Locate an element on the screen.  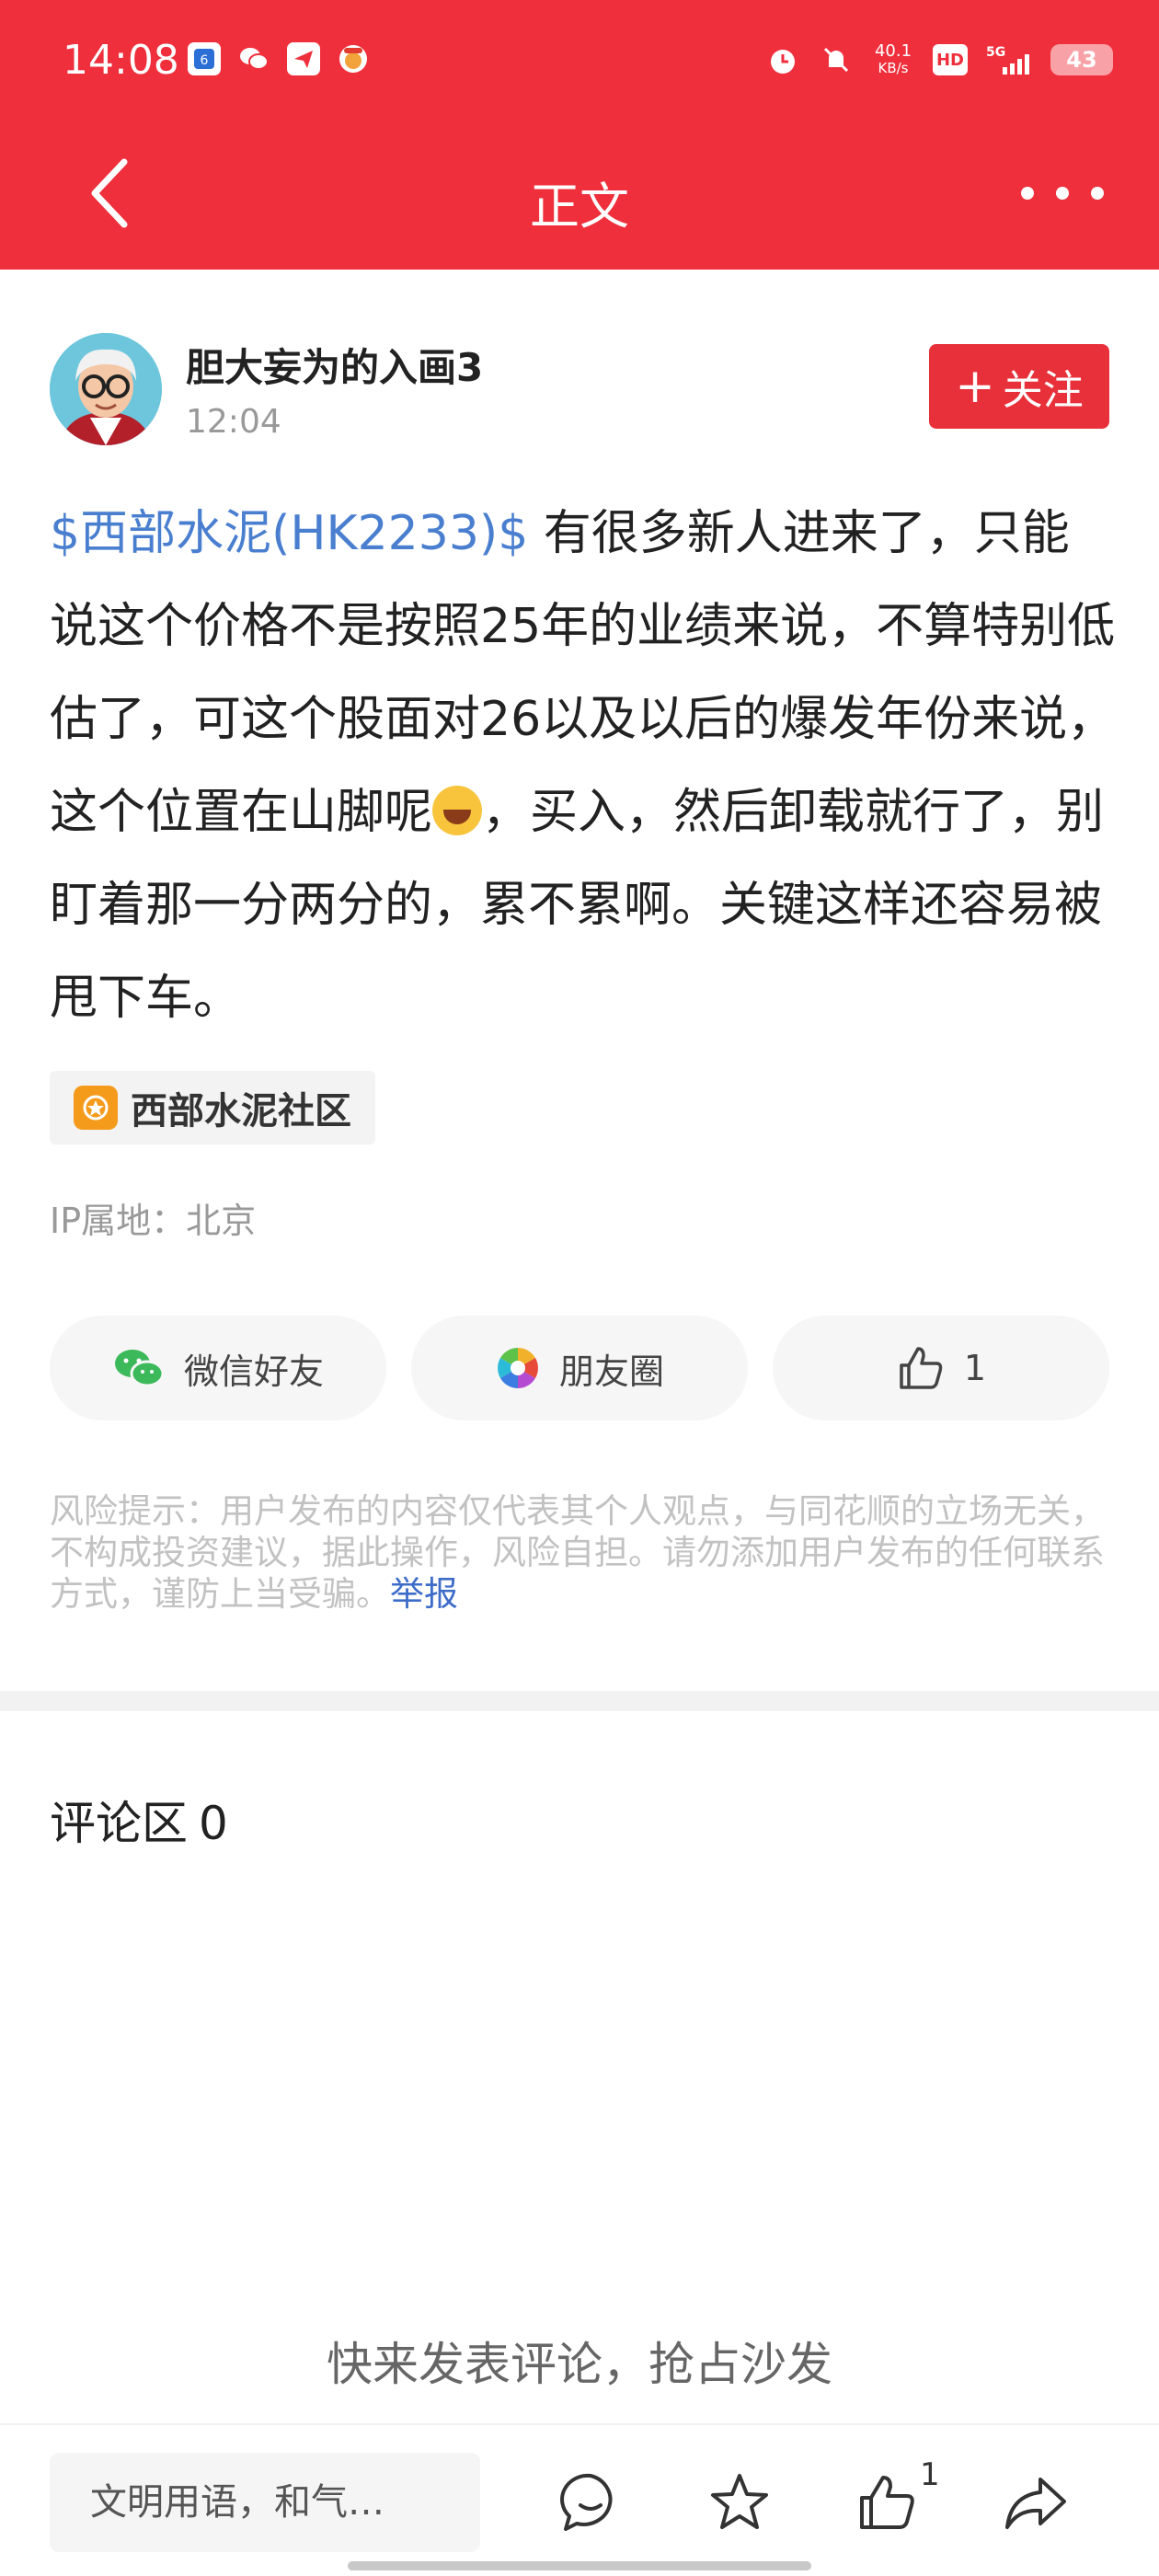
network-speed: 40.1 KB/s is located at coordinates (893, 59).